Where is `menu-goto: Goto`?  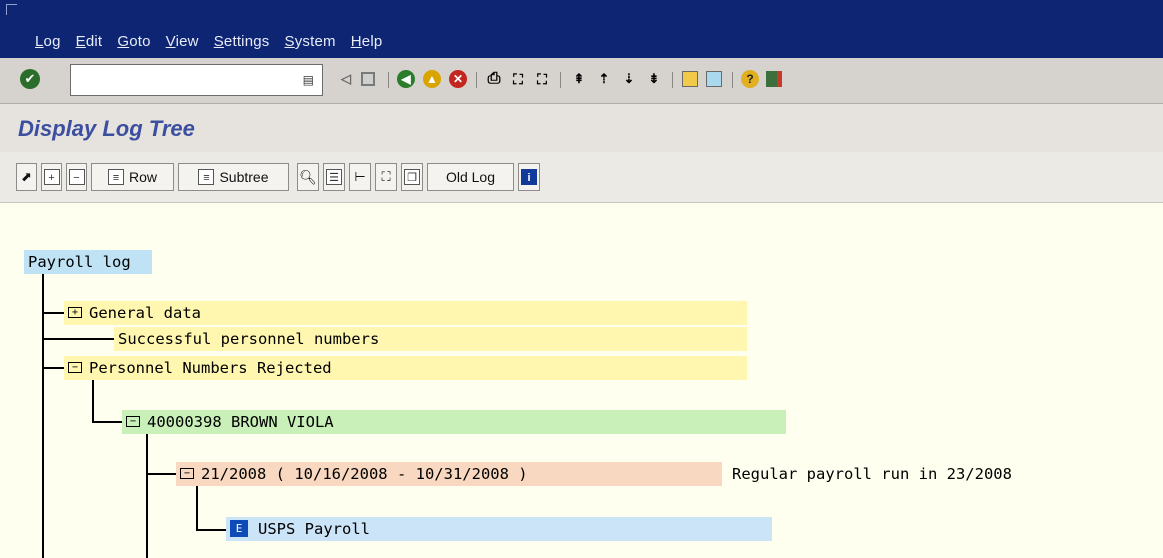 menu-goto: Goto is located at coordinates (133, 41).